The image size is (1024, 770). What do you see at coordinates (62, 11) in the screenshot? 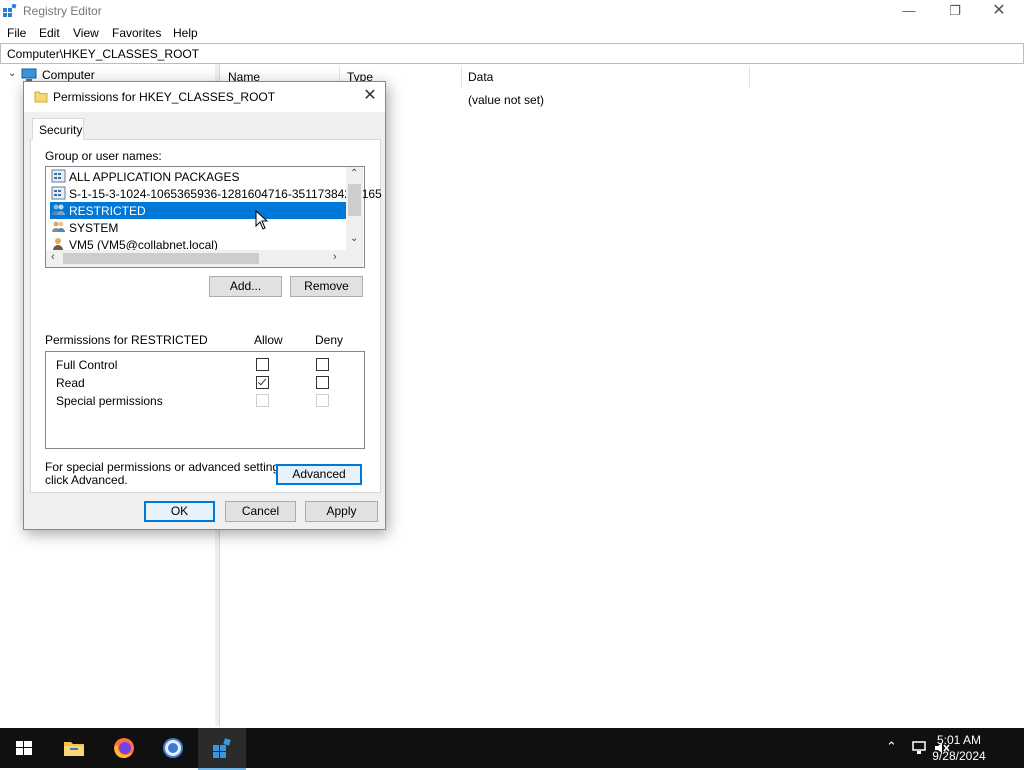
I see `window-title: Registry Editor` at bounding box center [62, 11].